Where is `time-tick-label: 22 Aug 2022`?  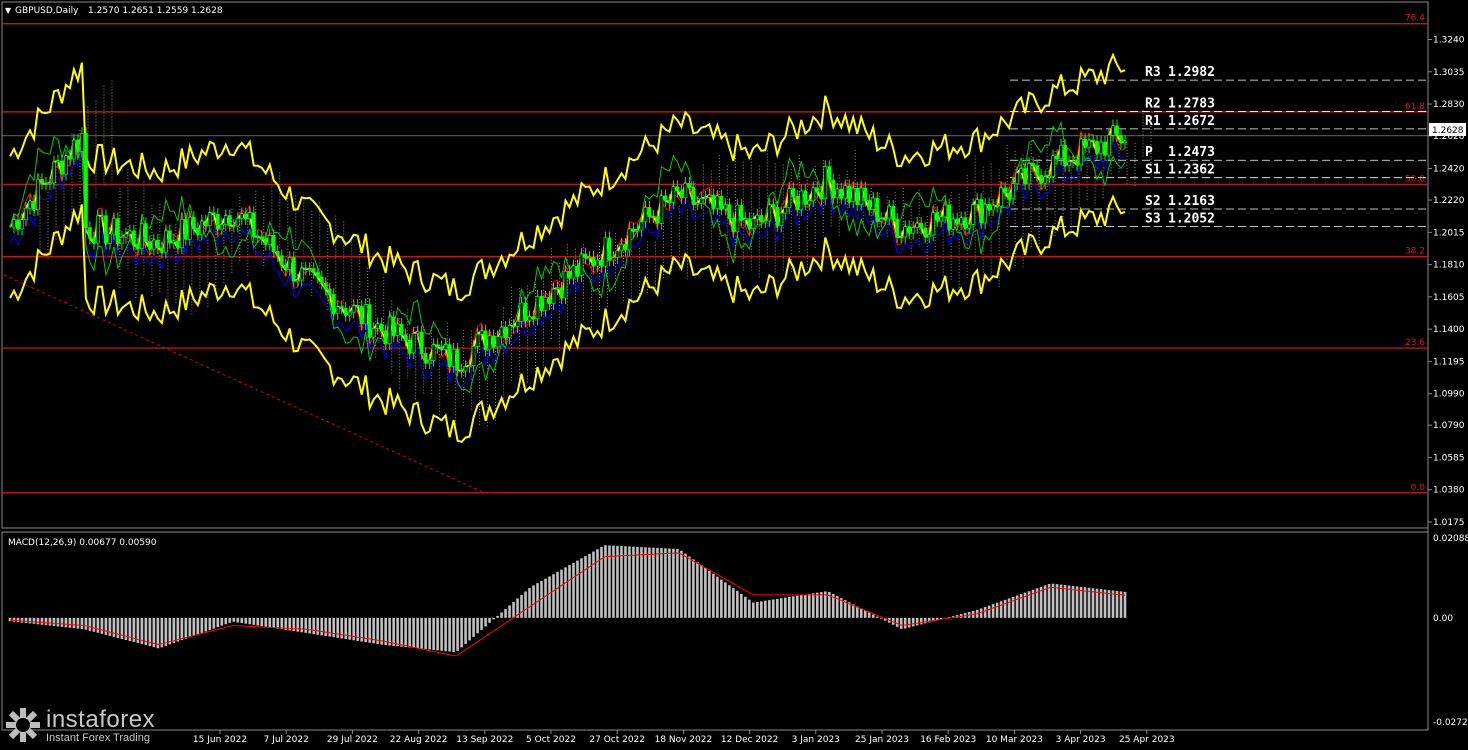 time-tick-label: 22 Aug 2022 is located at coordinates (419, 740).